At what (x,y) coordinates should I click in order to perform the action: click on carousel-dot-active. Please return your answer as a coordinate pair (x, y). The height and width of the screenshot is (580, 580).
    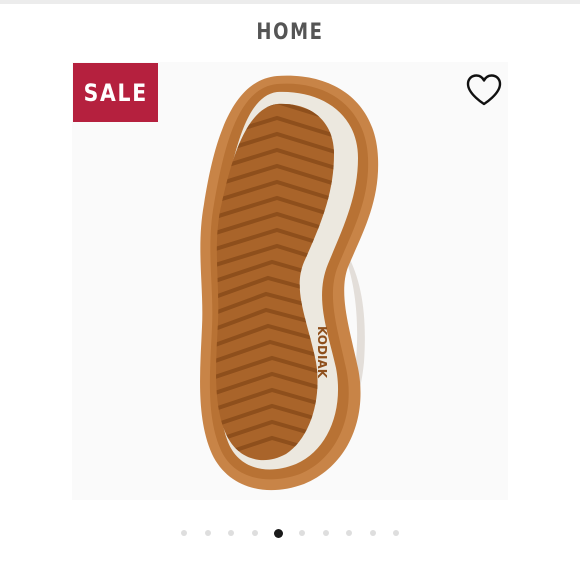
    Looking at the image, I should click on (278, 533).